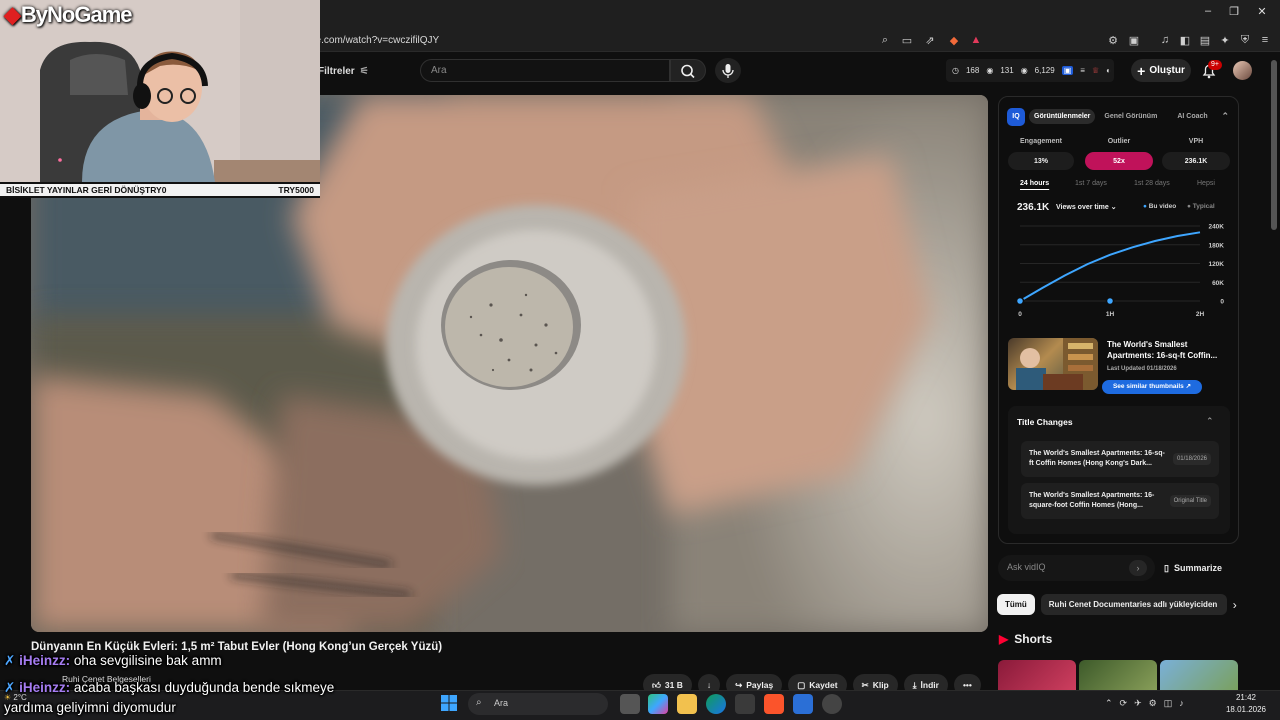 The height and width of the screenshot is (720, 1280). I want to click on extensions-icon: ⚙, so click(1113, 40).